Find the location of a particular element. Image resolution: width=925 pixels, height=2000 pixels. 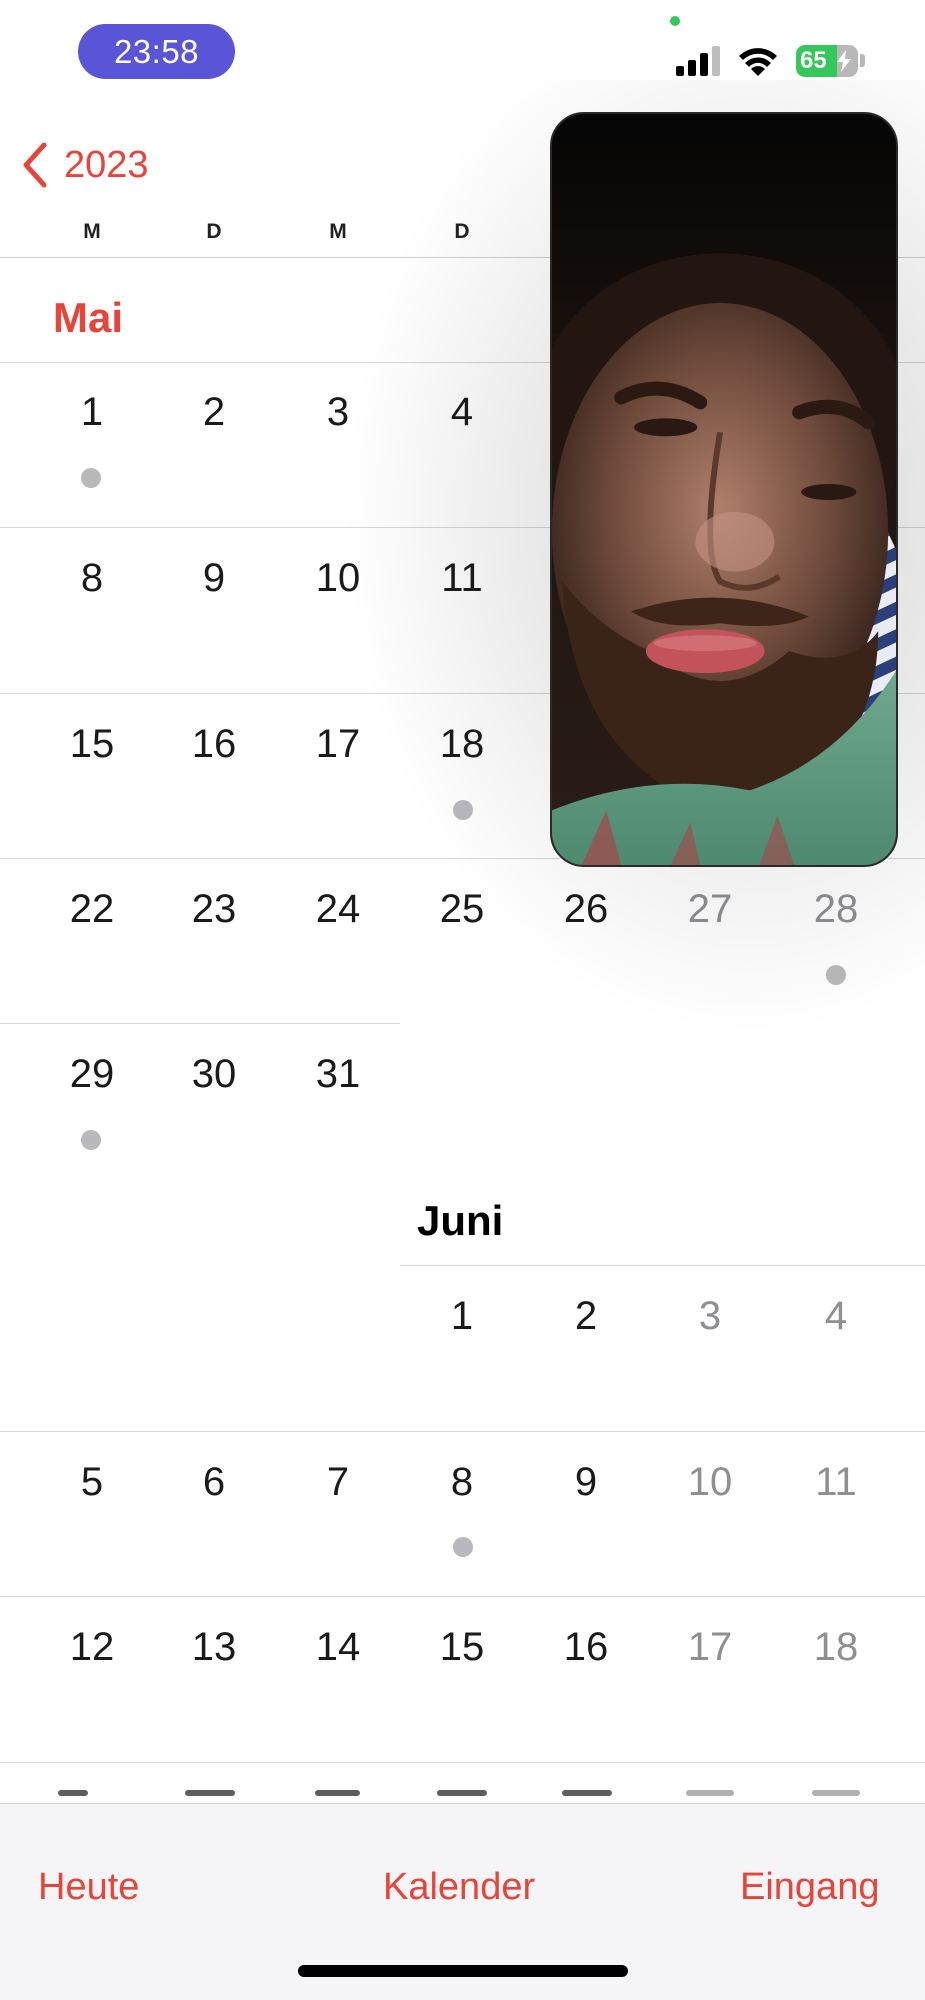

video-frame is located at coordinates (724, 489).